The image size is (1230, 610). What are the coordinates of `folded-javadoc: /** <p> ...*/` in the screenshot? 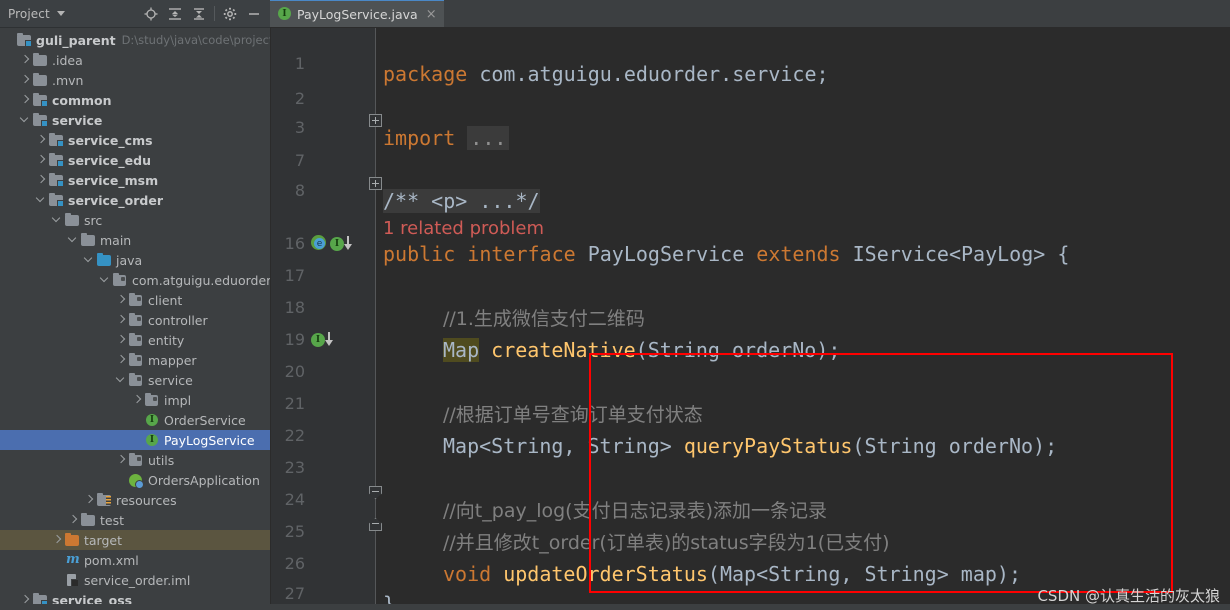 It's located at (461, 200).